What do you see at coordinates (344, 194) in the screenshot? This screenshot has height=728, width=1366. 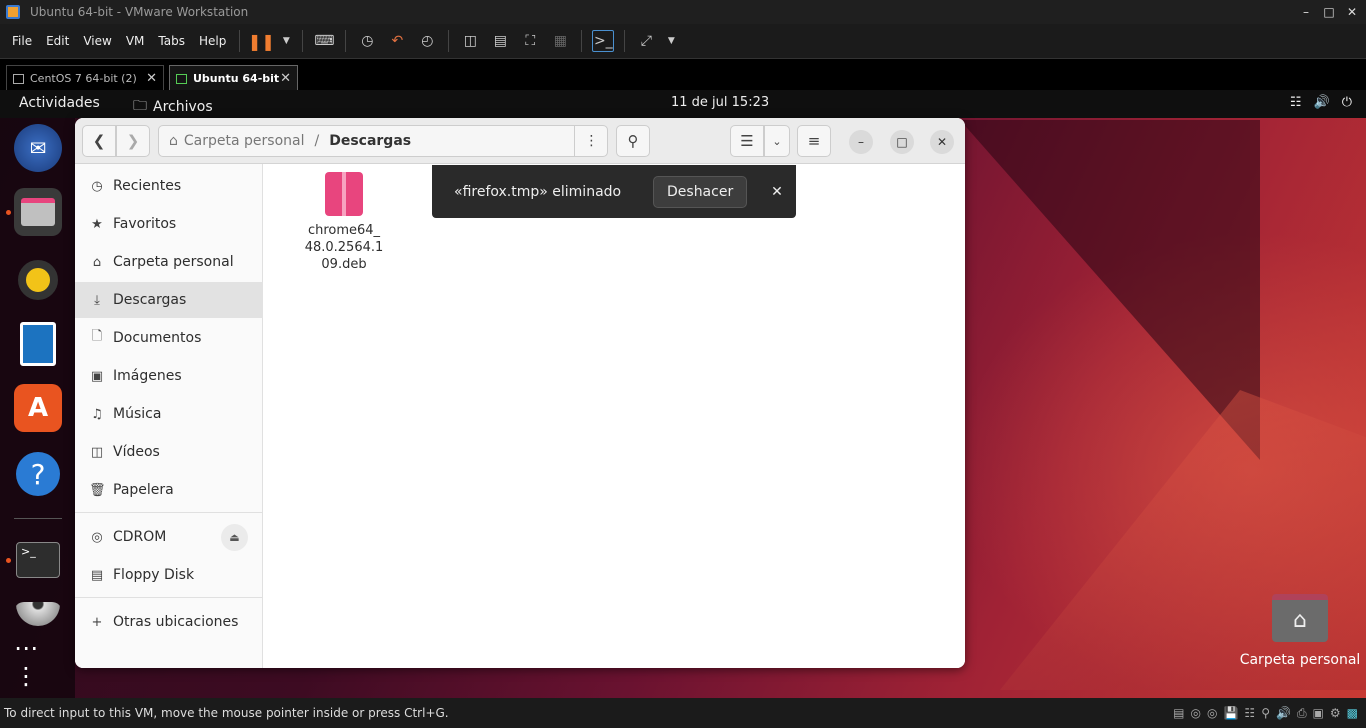 I see `deb-package-icon` at bounding box center [344, 194].